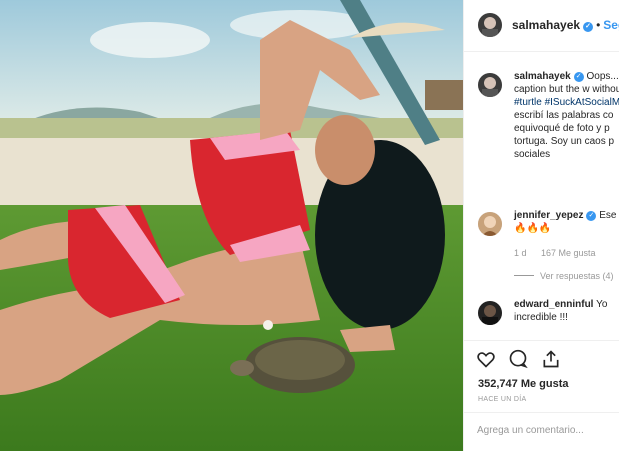 The width and height of the screenshot is (619, 451). What do you see at coordinates (548, 215) in the screenshot?
I see `commenter-username: jennifer_yepez` at bounding box center [548, 215].